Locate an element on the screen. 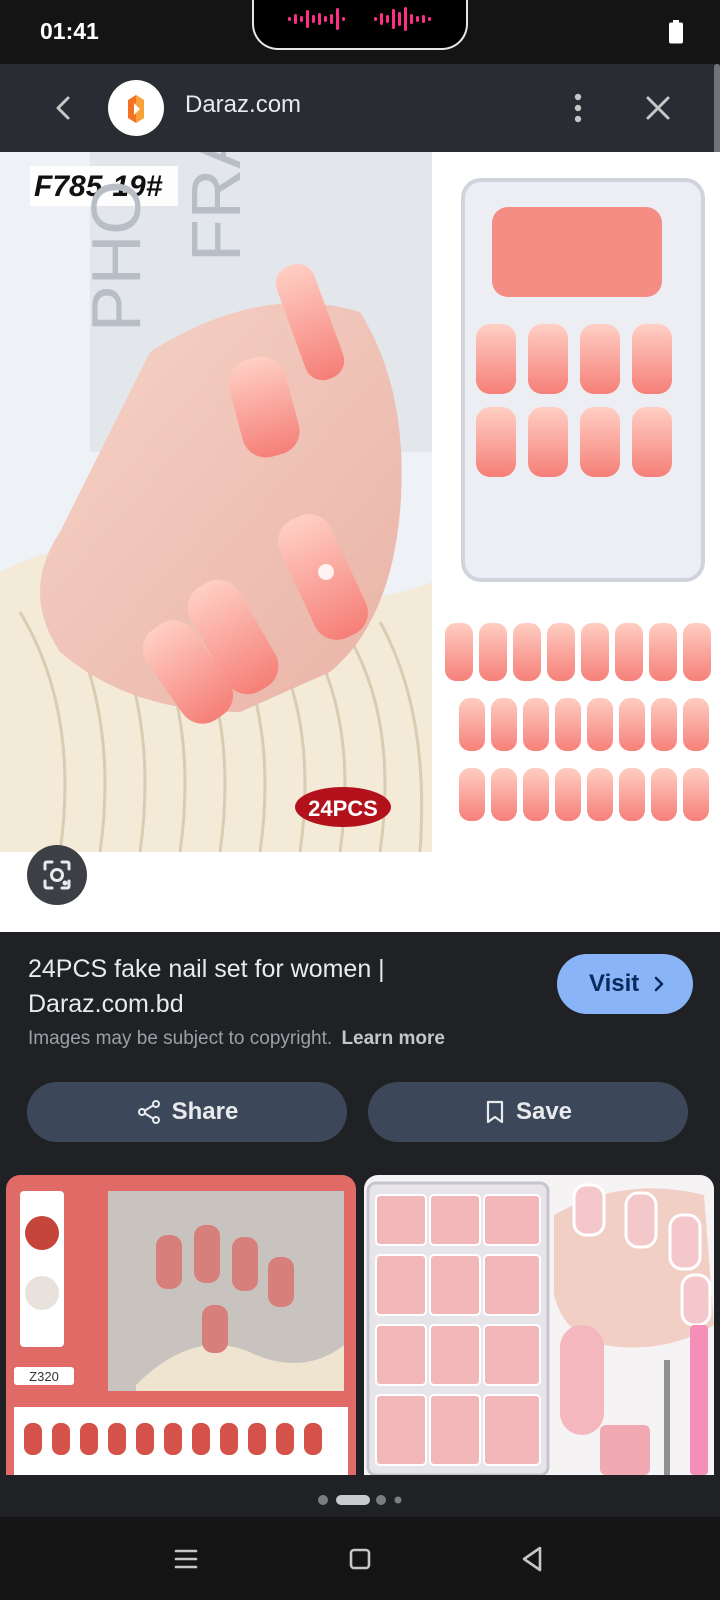 This screenshot has height=1600, width=720. visit-label: Visit is located at coordinates (614, 983).